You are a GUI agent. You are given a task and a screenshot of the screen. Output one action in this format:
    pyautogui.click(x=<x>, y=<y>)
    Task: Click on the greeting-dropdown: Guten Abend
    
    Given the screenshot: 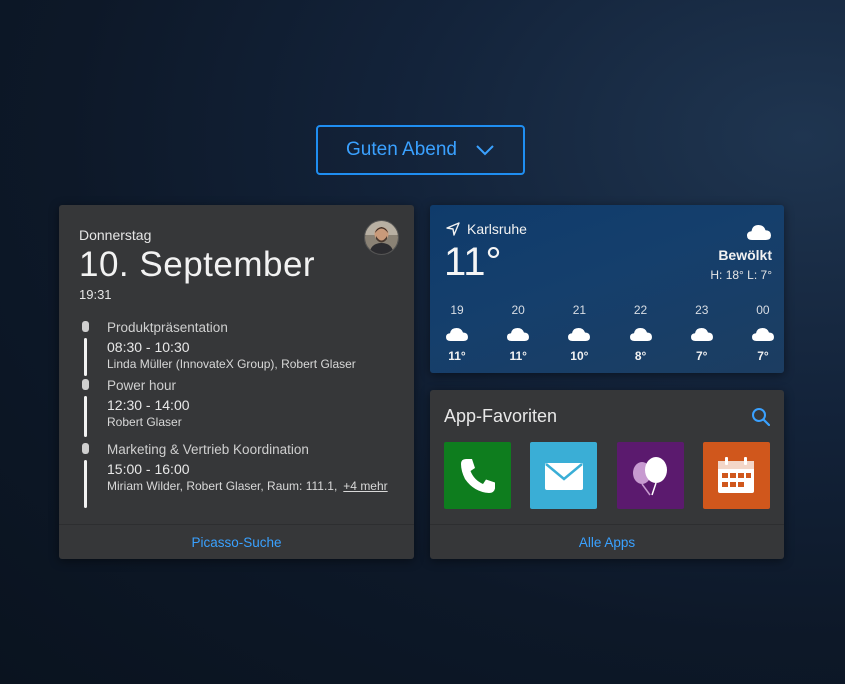 What is the action you would take?
    pyautogui.click(x=420, y=150)
    